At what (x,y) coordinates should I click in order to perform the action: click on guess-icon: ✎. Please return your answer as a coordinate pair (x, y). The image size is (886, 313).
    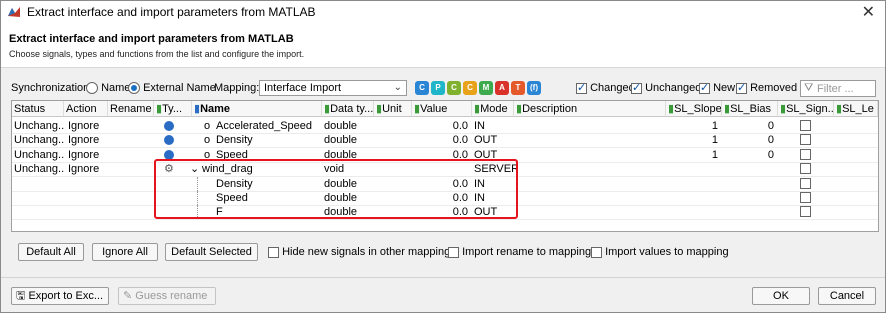
    Looking at the image, I should click on (128, 296).